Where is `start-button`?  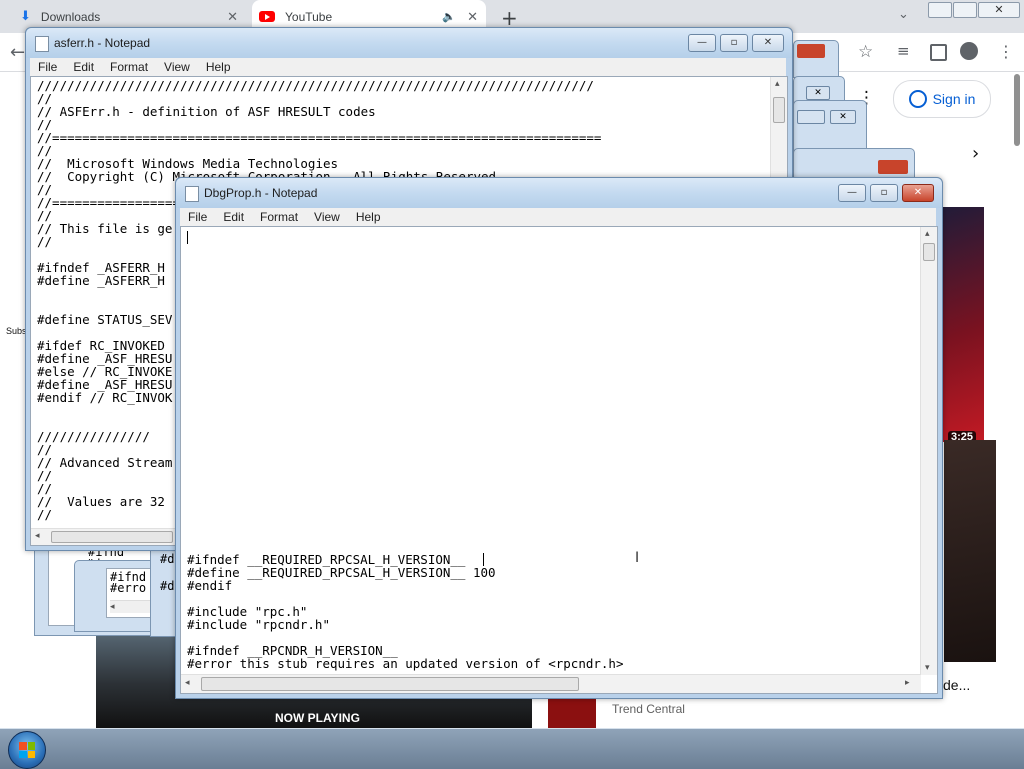 start-button is located at coordinates (27, 750).